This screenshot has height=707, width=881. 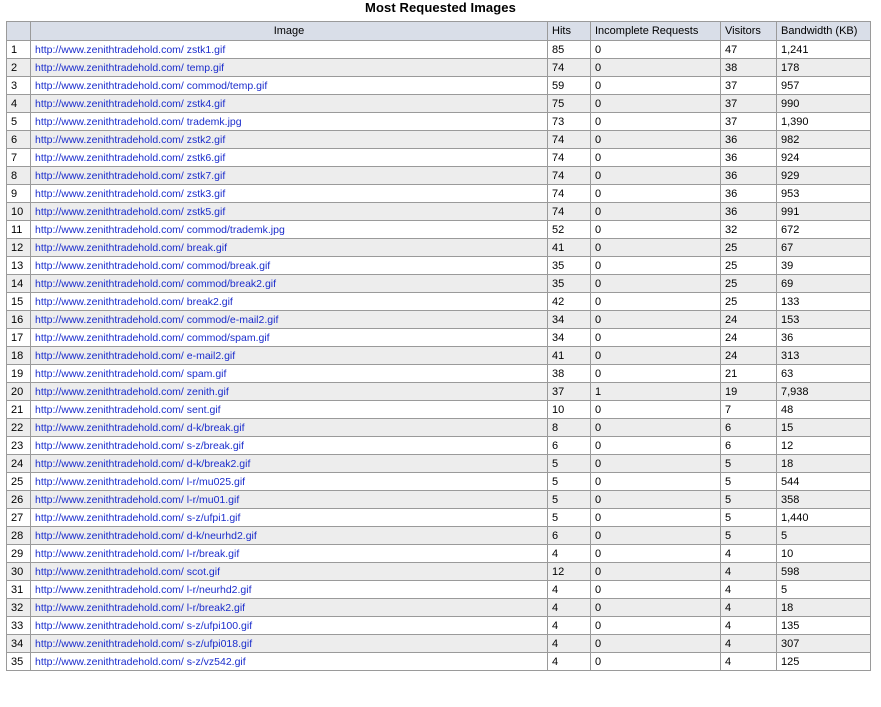 What do you see at coordinates (128, 410) in the screenshot?
I see `image-url-link: http://www.zenithtradehold.com/ sent.gif` at bounding box center [128, 410].